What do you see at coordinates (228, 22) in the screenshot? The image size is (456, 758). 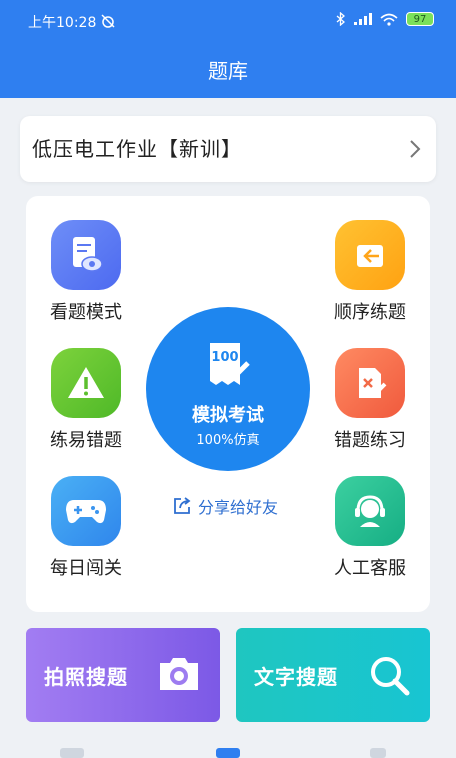 I see `status-bar: 上午10:28 97` at bounding box center [228, 22].